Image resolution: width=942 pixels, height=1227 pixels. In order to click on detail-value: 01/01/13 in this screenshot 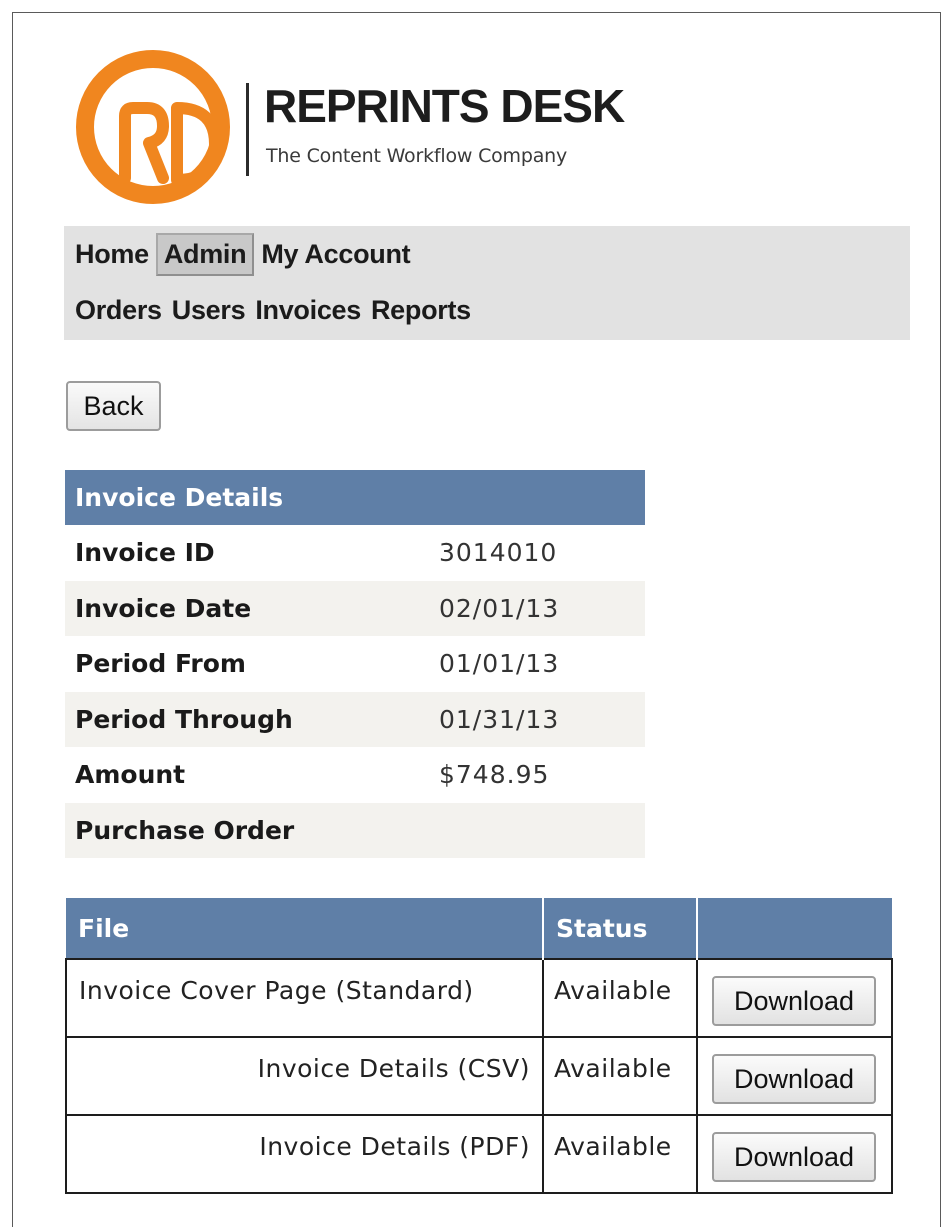, I will do `click(499, 664)`.